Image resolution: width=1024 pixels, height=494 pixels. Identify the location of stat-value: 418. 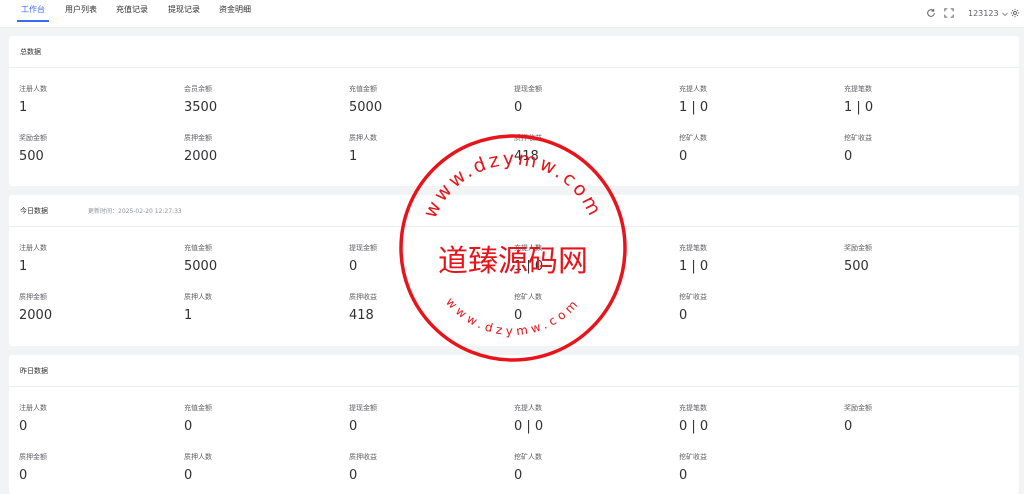
(526, 156).